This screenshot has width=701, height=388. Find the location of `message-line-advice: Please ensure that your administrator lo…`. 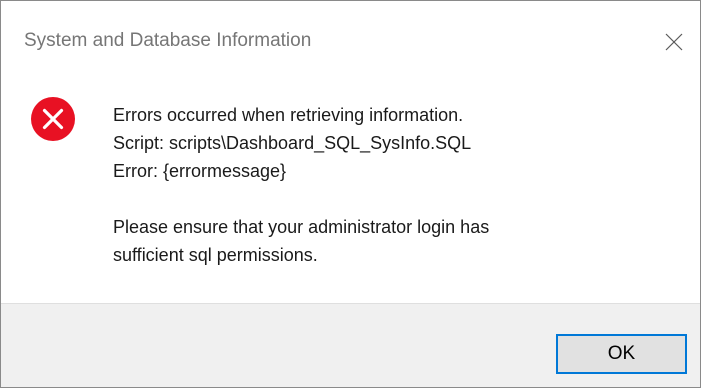

message-line-advice: Please ensure that your administrator lo… is located at coordinates (301, 227).